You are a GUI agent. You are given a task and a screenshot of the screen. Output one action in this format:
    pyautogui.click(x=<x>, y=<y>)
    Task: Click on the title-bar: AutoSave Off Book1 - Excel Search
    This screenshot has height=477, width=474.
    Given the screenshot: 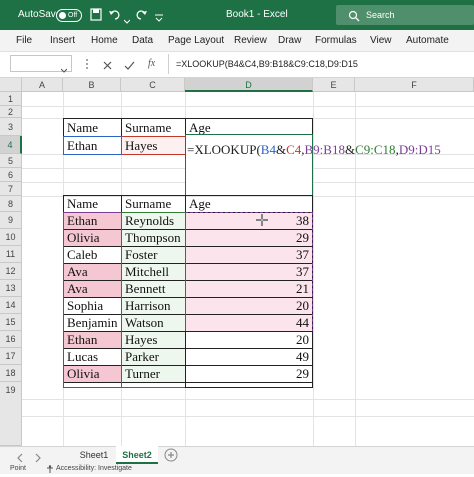 What is the action you would take?
    pyautogui.click(x=237, y=15)
    